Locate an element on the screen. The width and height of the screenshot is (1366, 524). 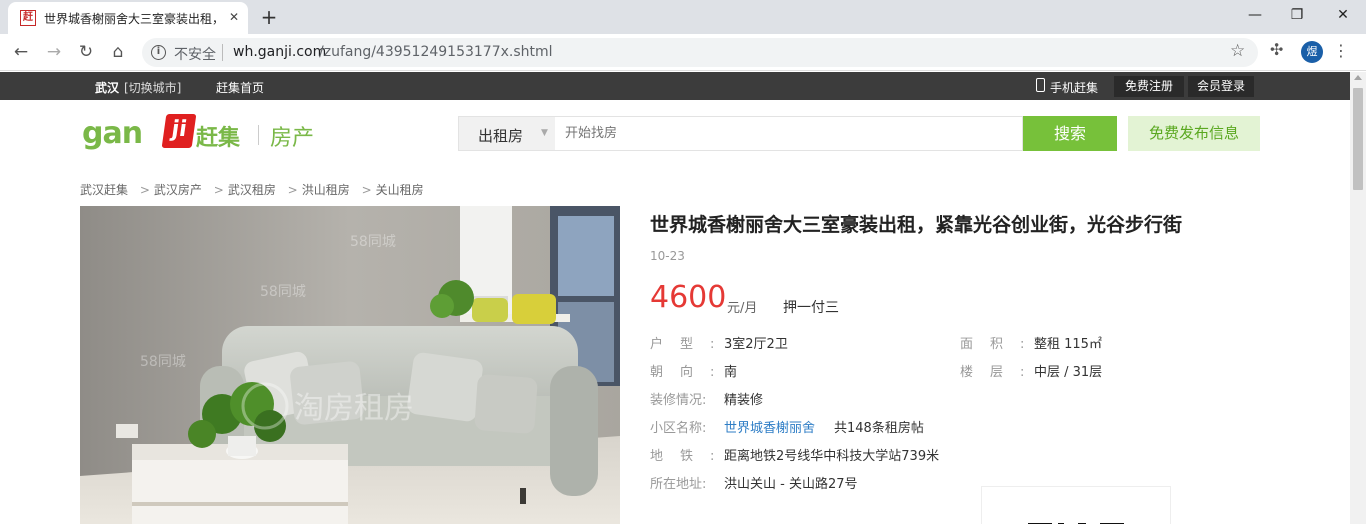
site-top-nav: 武汉 [切换城市] 赶集首页 手机赶集 免费注册 会员登录 is located at coordinates (675, 86).